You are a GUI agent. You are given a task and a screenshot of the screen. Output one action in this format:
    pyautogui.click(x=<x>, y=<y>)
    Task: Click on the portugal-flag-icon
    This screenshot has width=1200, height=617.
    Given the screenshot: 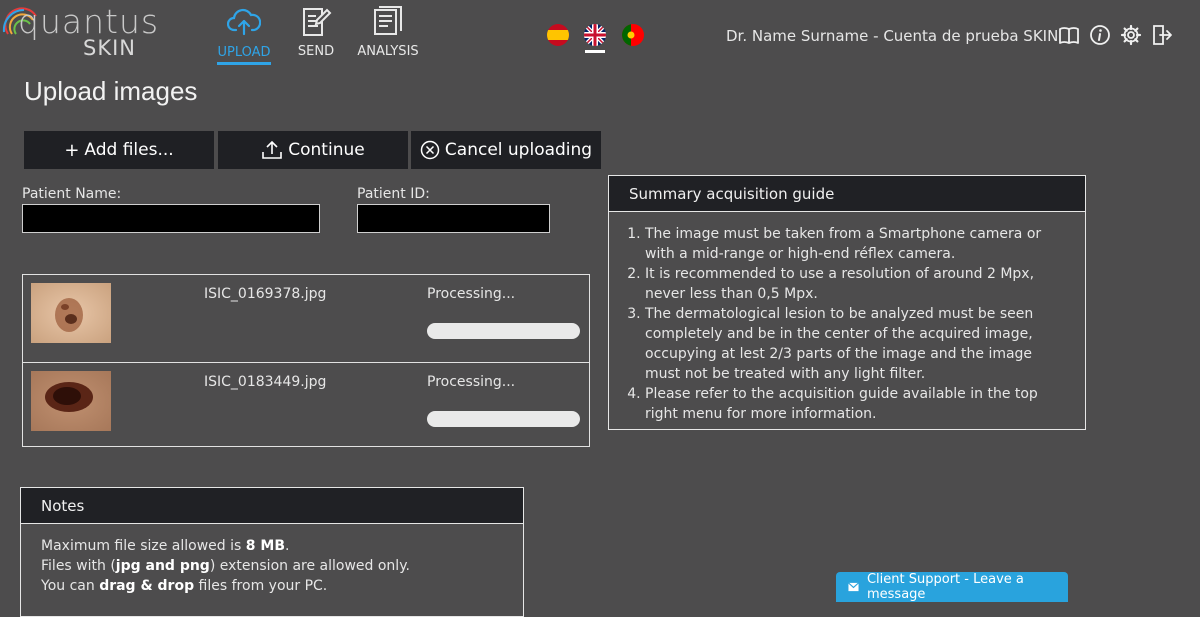 What is the action you would take?
    pyautogui.click(x=633, y=35)
    